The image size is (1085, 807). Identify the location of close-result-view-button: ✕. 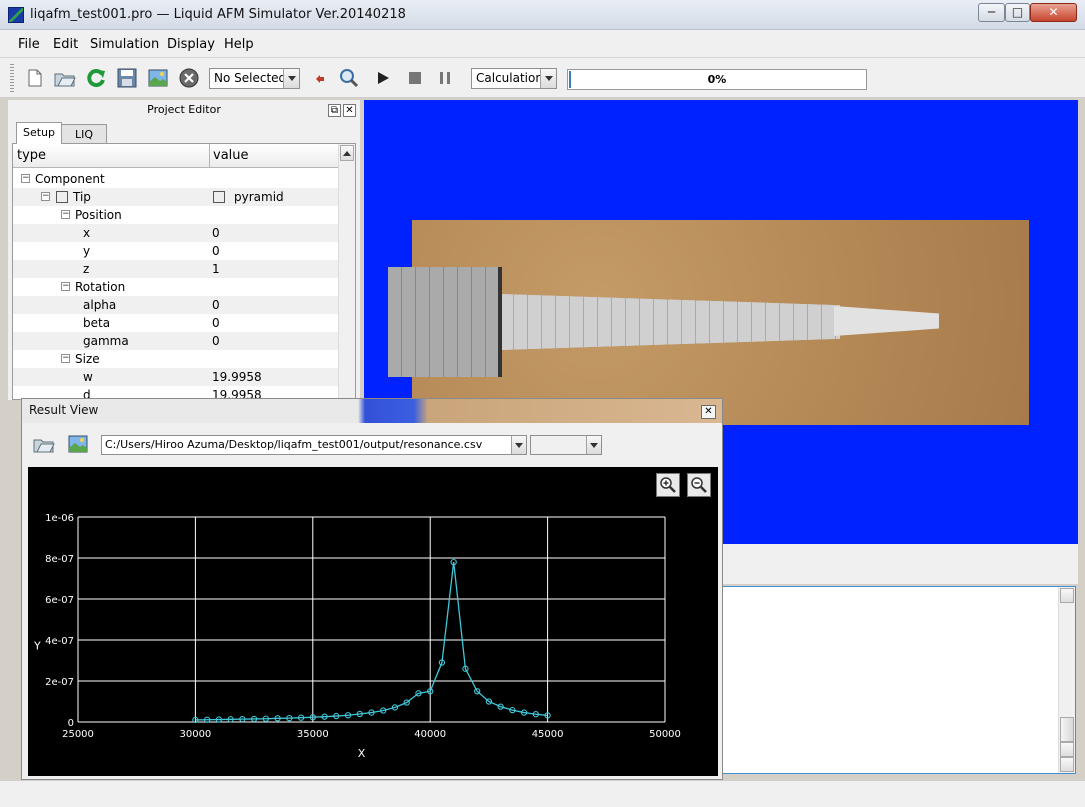
(708, 412).